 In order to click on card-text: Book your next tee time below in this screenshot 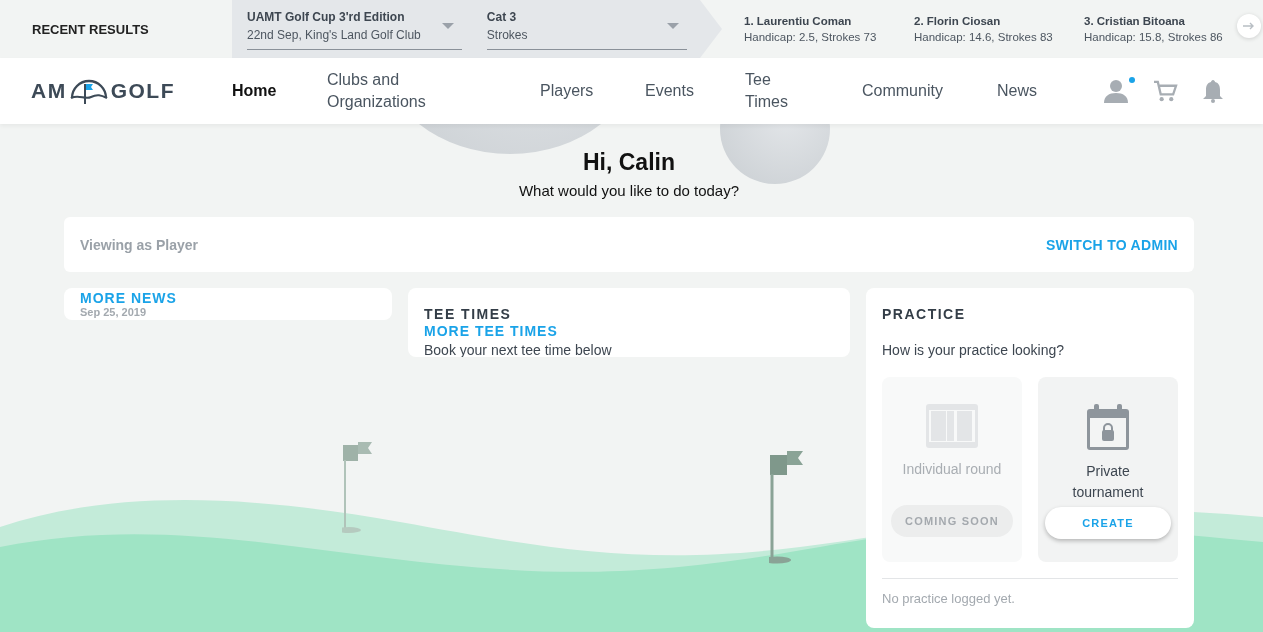, I will do `click(518, 349)`.